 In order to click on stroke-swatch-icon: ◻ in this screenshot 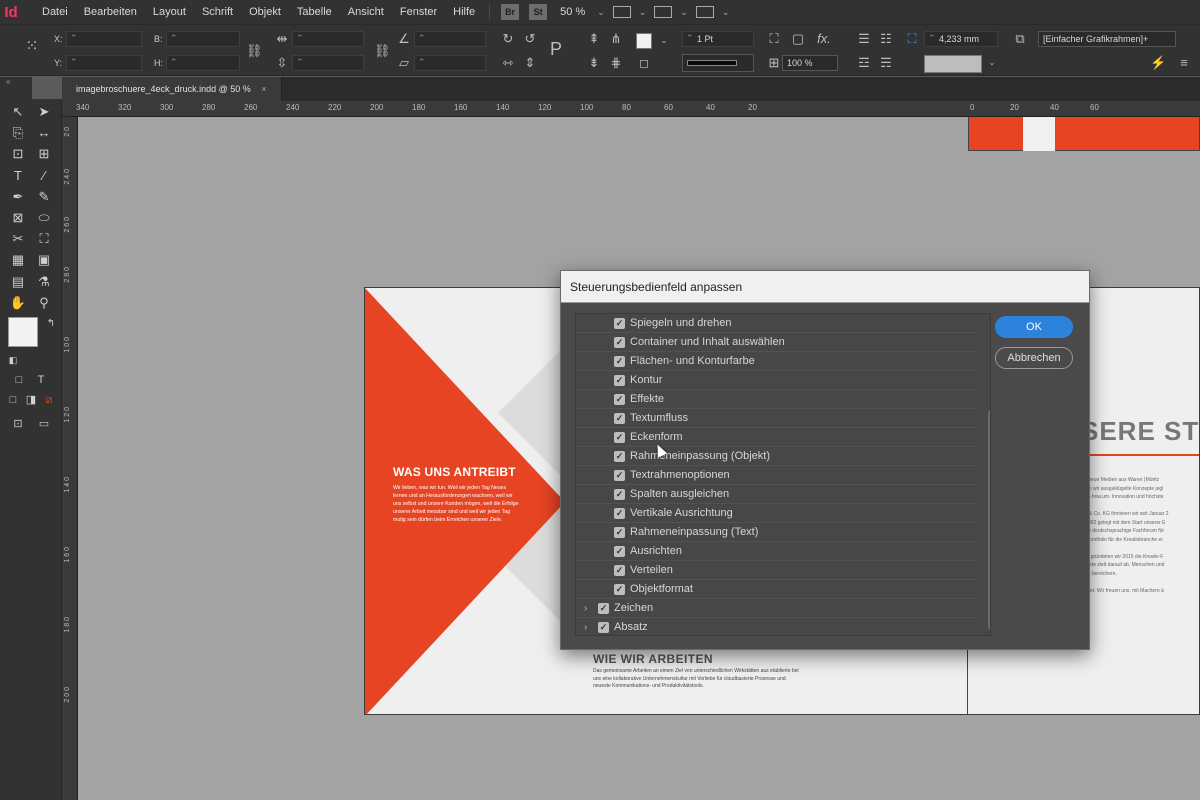, I will do `click(644, 63)`.